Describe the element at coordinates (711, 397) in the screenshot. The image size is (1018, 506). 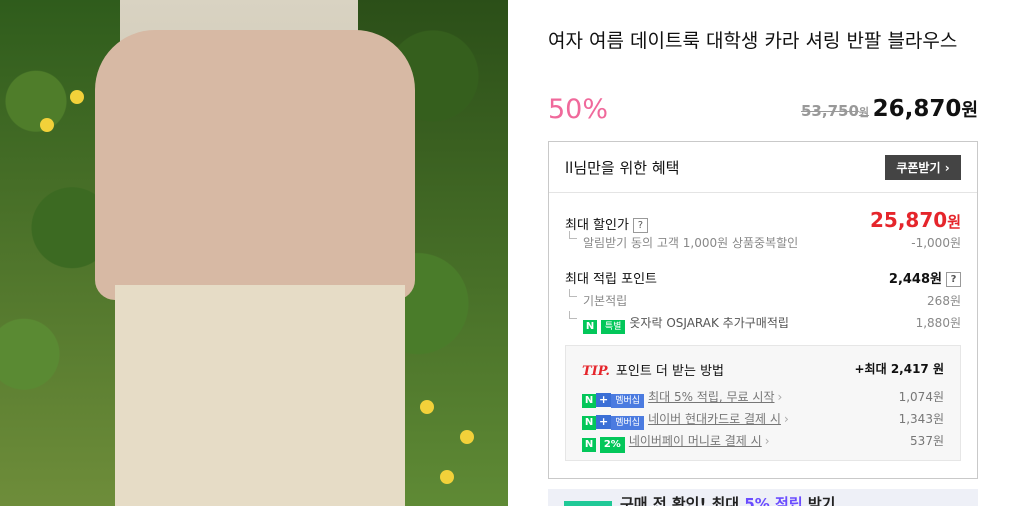
I see `tip-row-label: 최대 5% 적립, 무료 시작` at that location.